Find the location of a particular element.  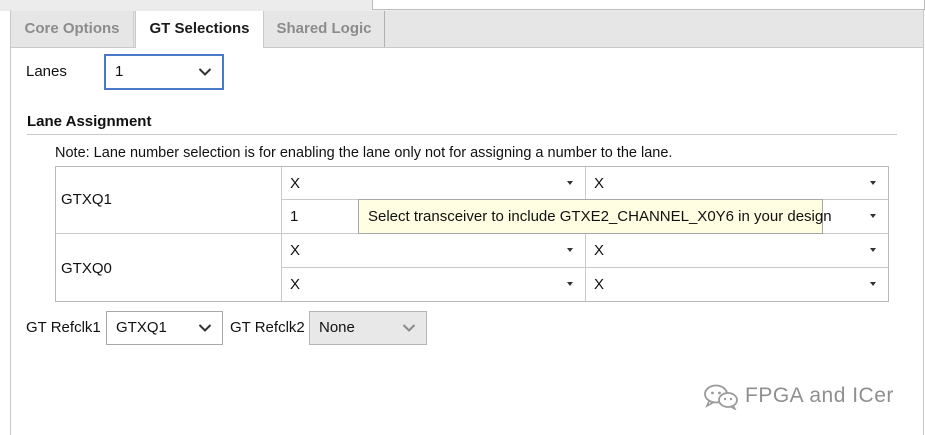

lane-select-value: 1 is located at coordinates (294, 216).